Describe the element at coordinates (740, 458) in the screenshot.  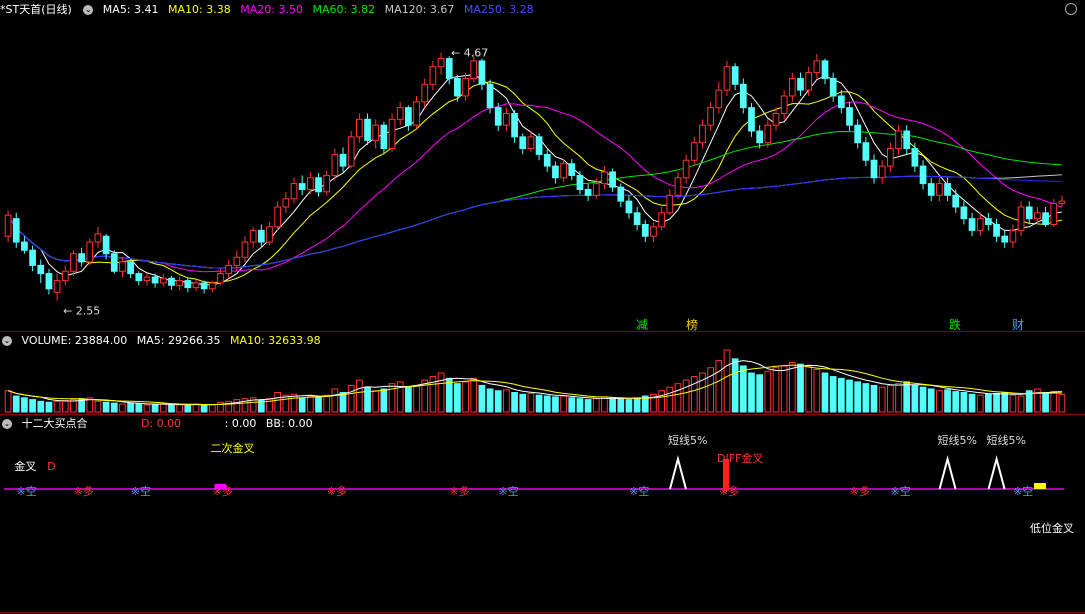
I see `signal-label: DIFF金叉` at that location.